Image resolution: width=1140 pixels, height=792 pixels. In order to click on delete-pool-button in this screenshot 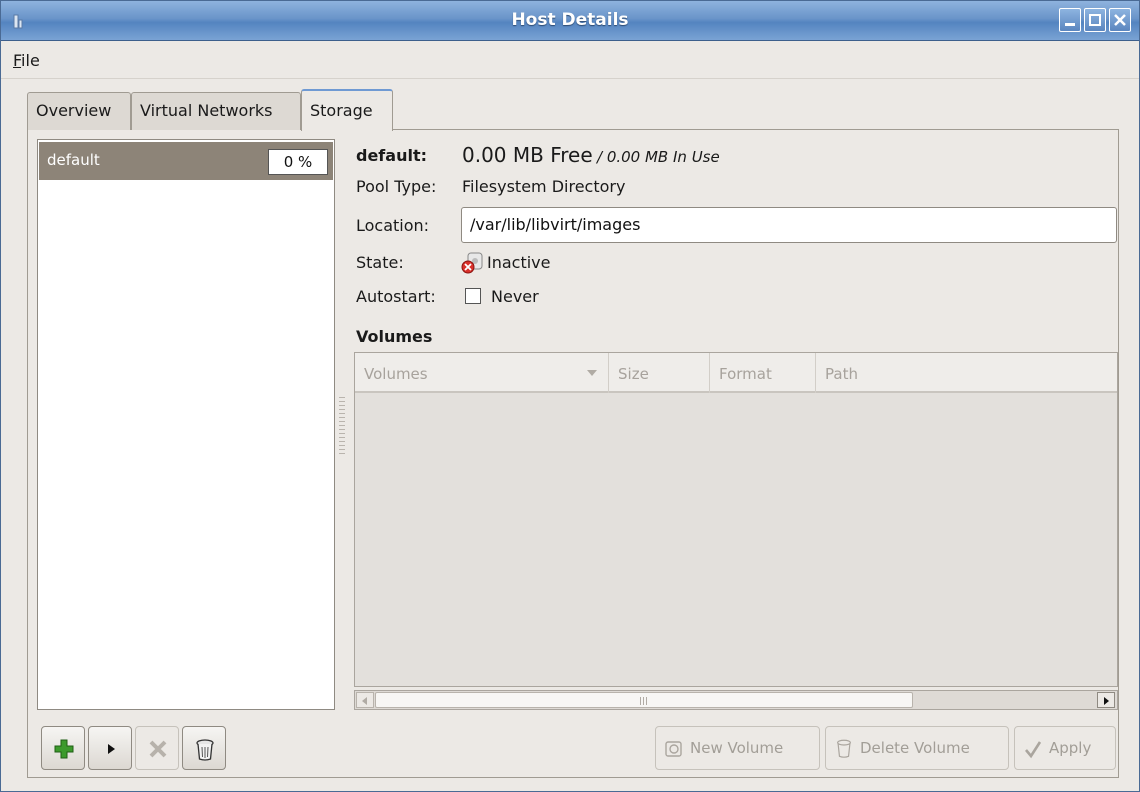, I will do `click(204, 748)`.